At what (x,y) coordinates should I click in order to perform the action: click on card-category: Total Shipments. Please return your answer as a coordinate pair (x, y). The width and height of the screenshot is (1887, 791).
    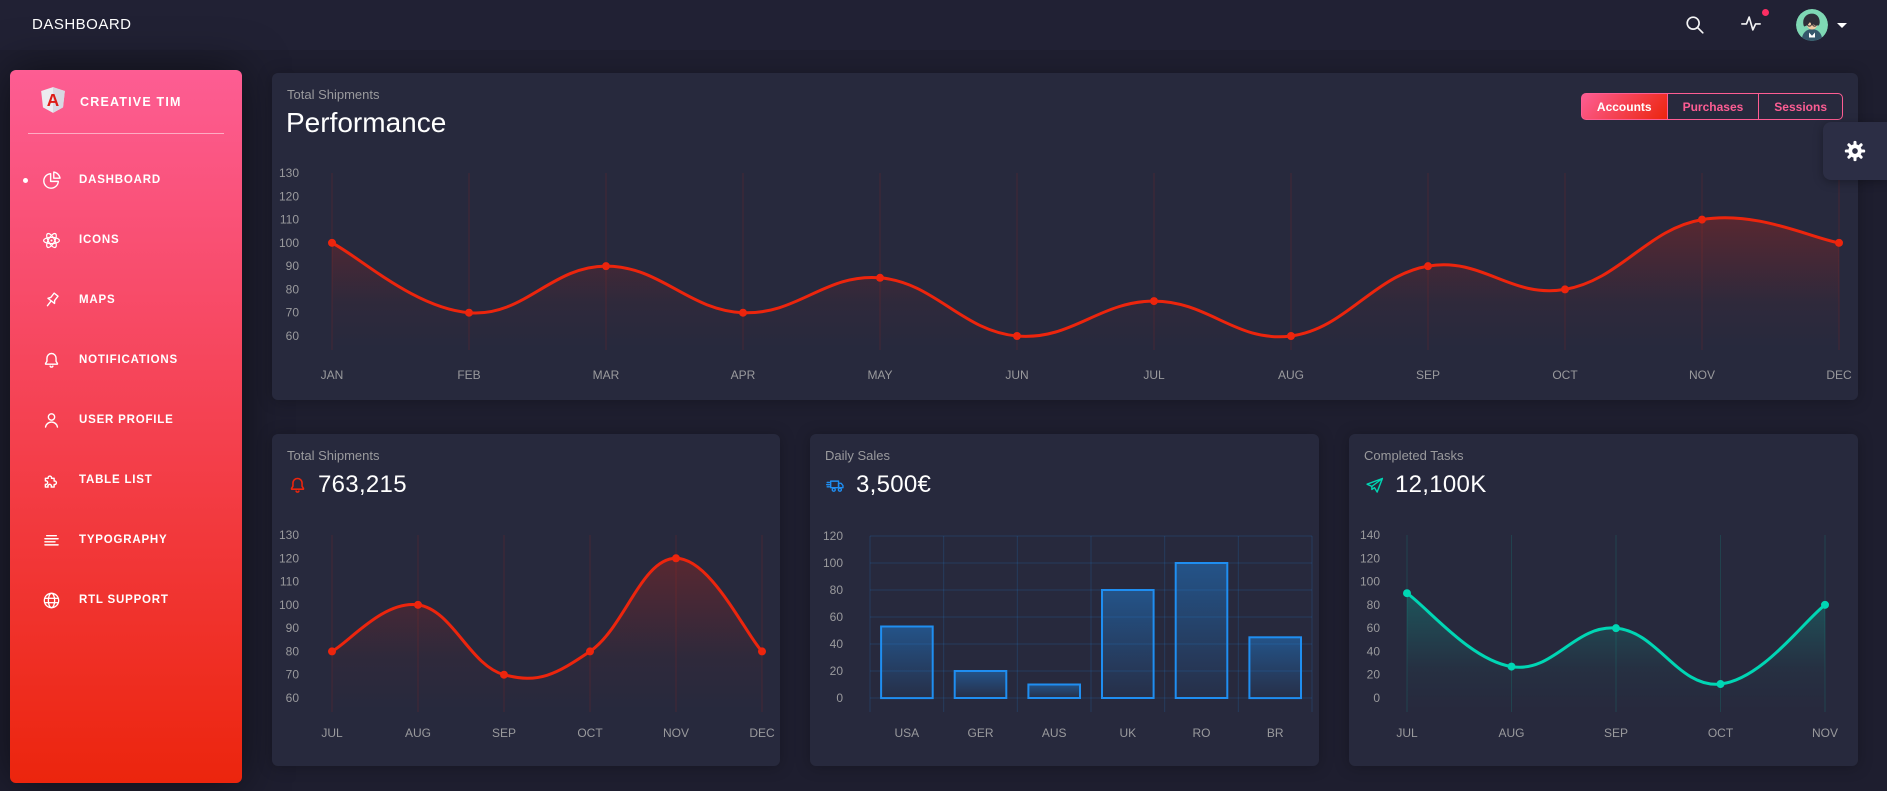
    Looking at the image, I should click on (333, 94).